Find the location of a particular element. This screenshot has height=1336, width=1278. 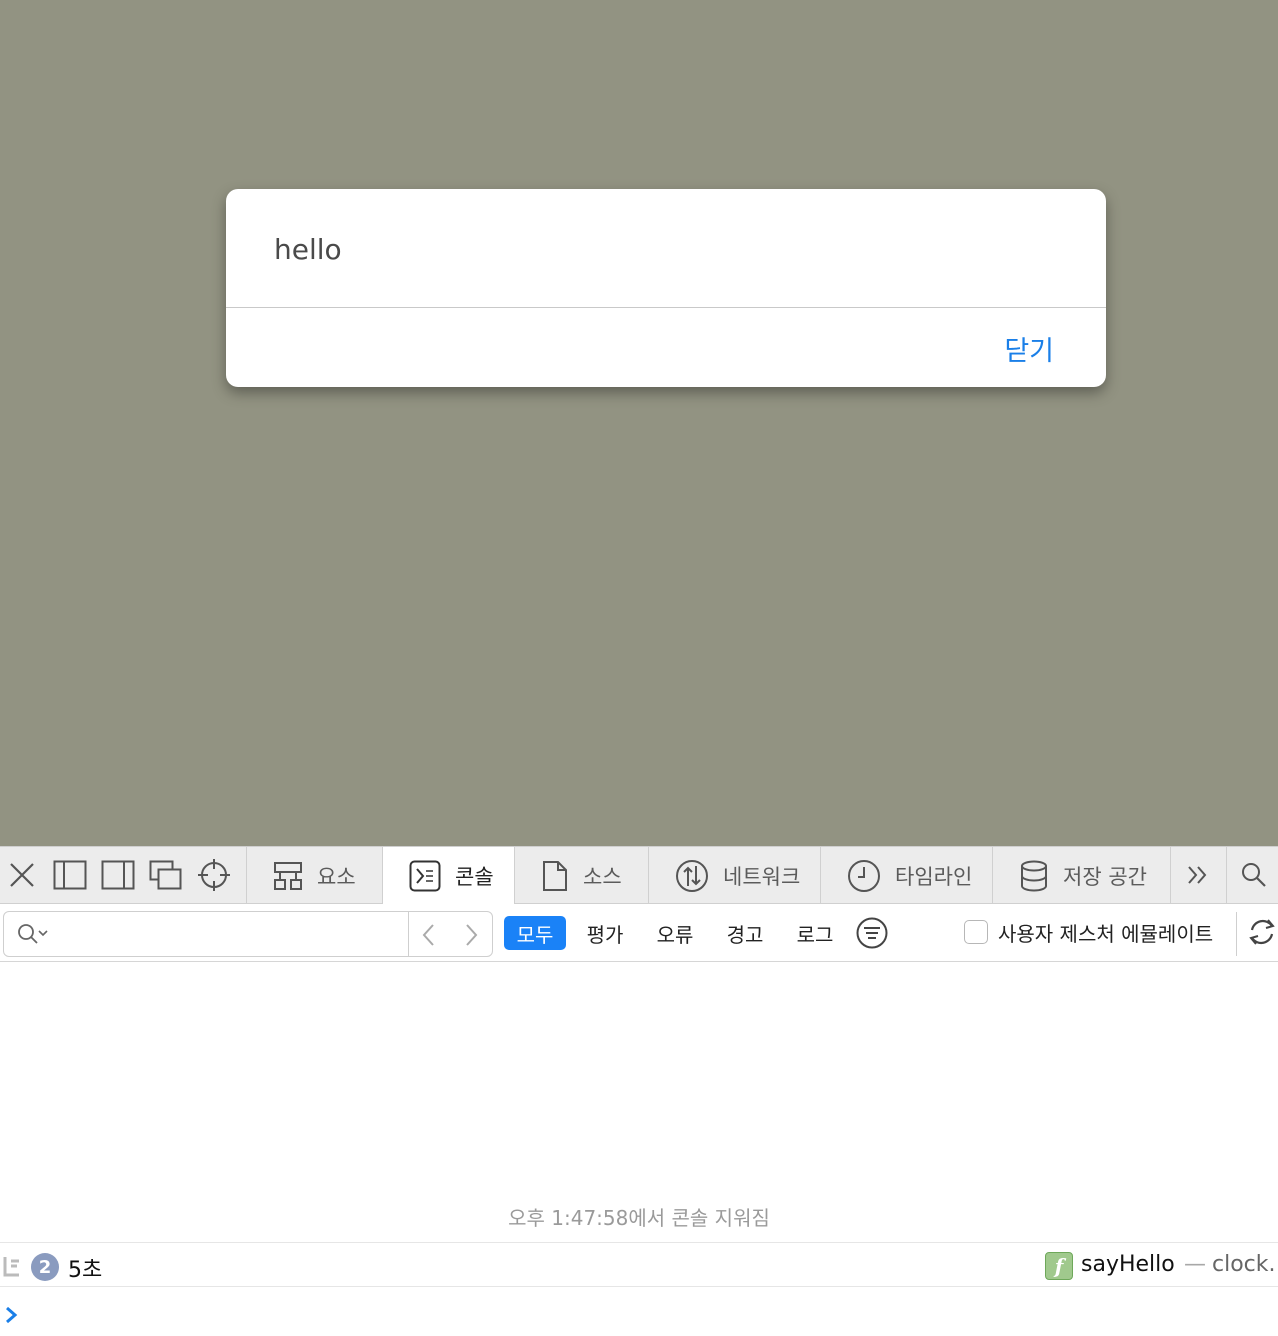

alert-dialog: hello 닫기 is located at coordinates (666, 288).